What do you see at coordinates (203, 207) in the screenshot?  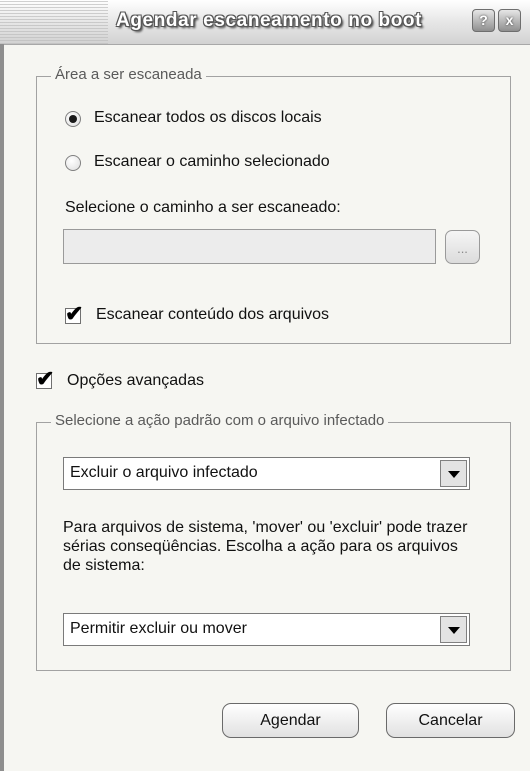 I see `path-field-label: Selecione o caminho a ser escaneado:` at bounding box center [203, 207].